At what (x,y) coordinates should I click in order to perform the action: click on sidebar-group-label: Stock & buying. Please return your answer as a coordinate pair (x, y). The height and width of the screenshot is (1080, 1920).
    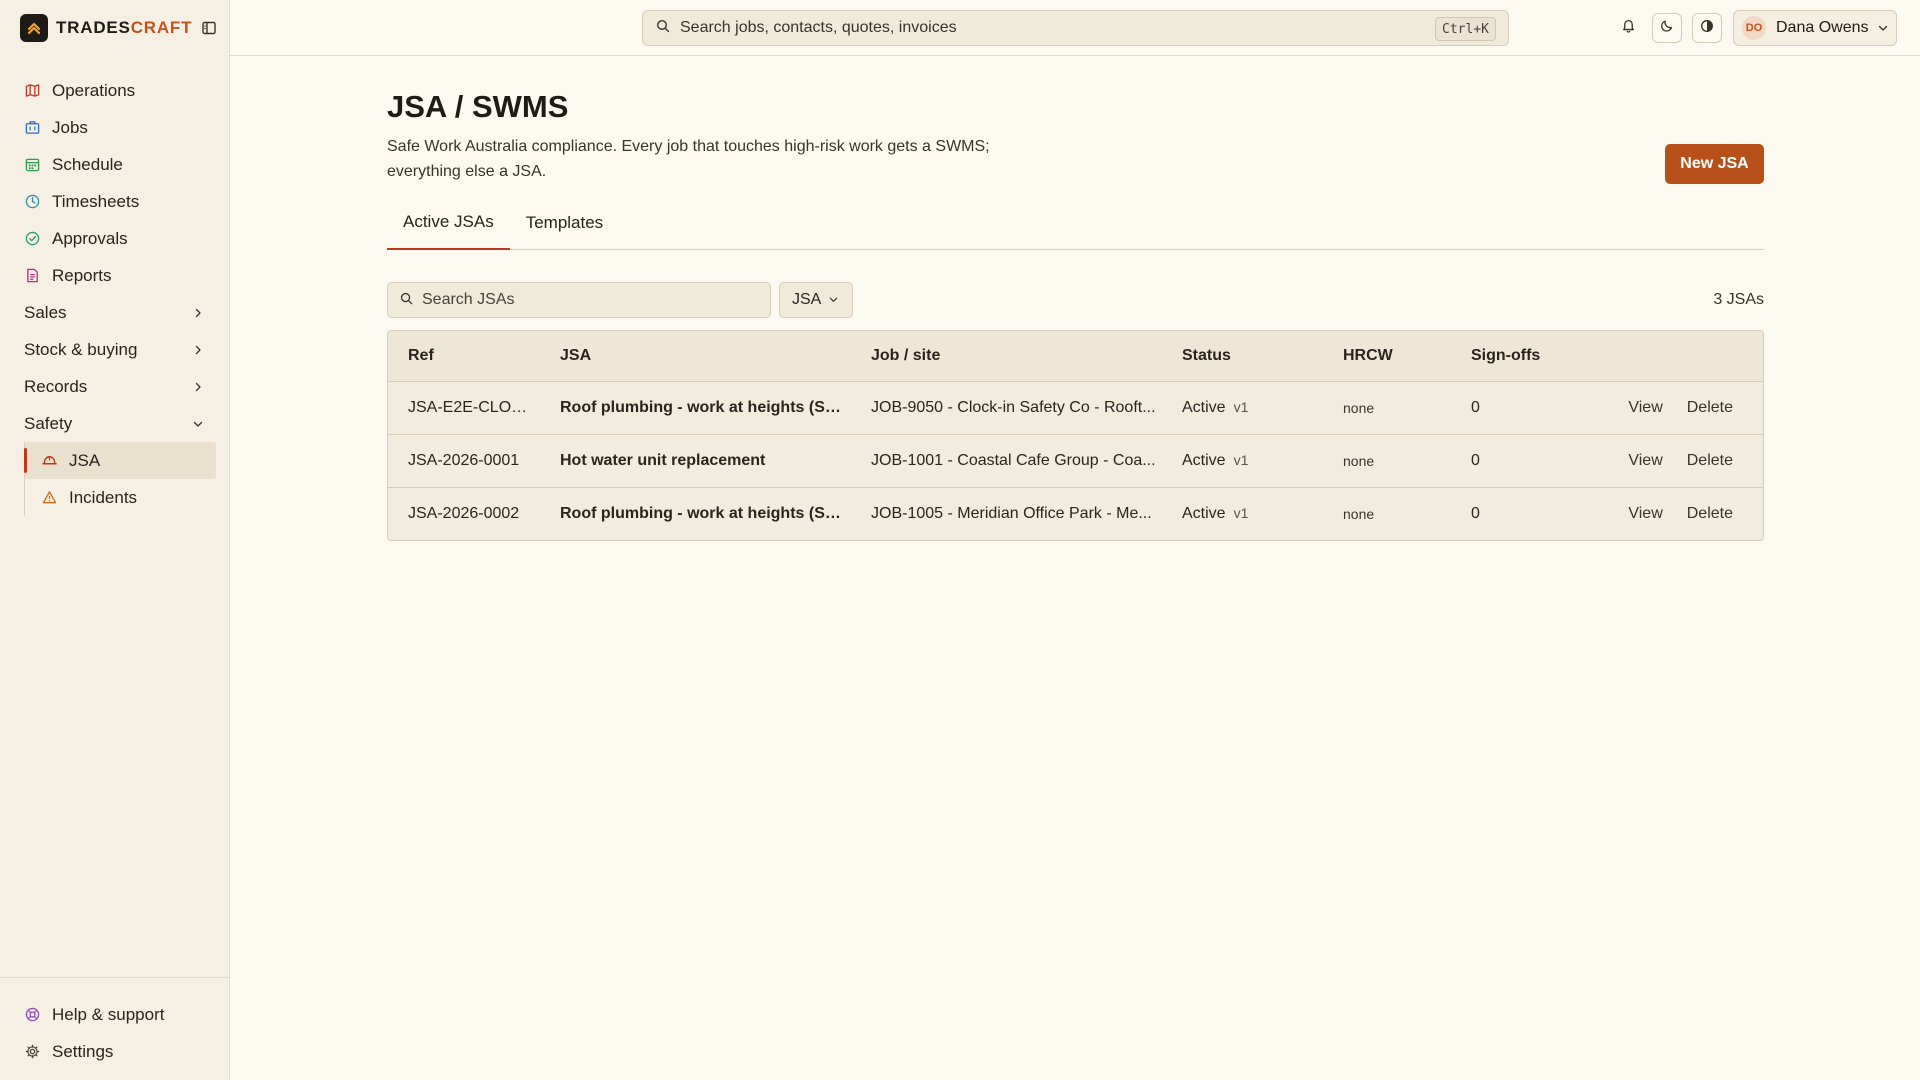
    Looking at the image, I should click on (81, 349).